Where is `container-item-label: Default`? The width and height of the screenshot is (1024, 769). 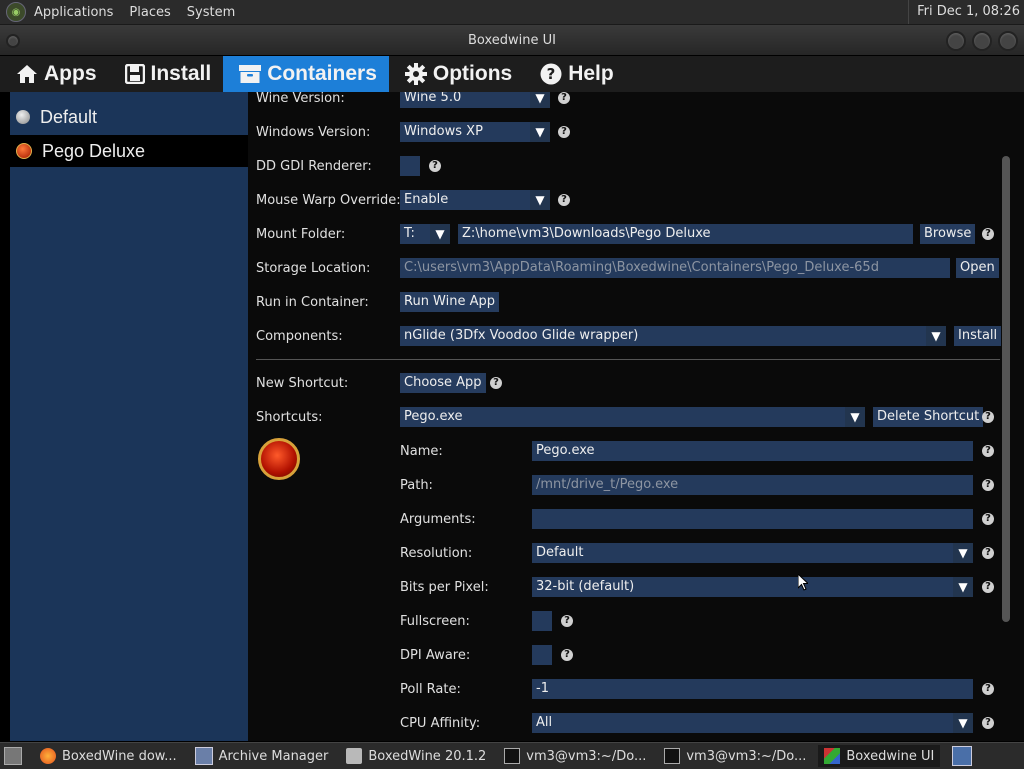
container-item-label: Default is located at coordinates (69, 116).